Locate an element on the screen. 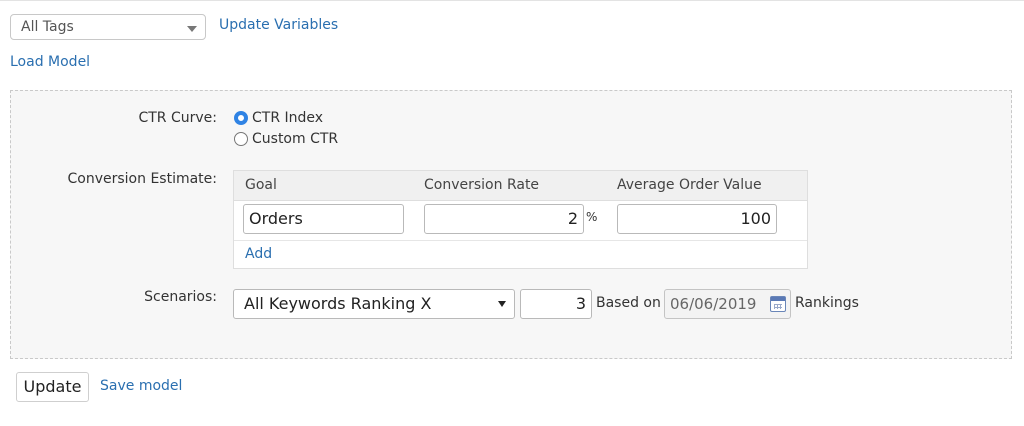 This screenshot has width=1024, height=426. scenario-dropdown: All Keywords Ranking X is located at coordinates (374, 304).